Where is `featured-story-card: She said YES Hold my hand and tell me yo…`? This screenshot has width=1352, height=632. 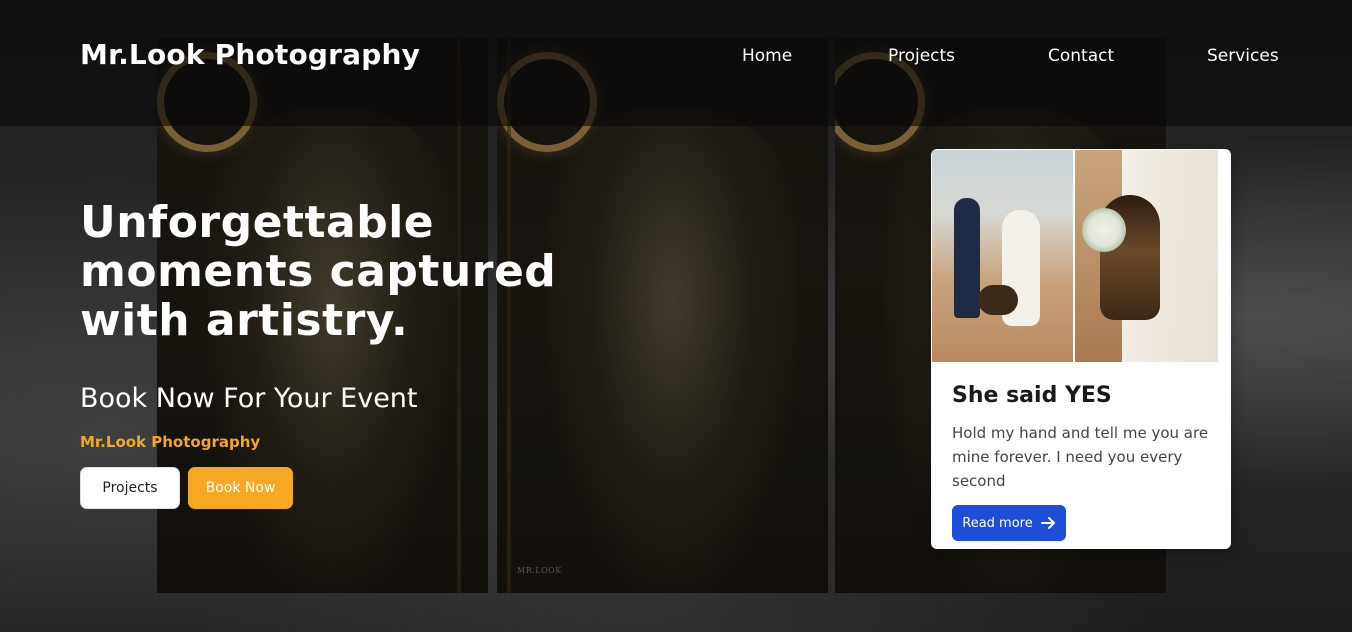
featured-story-card: She said YES Hold my hand and tell me yo… is located at coordinates (1081, 349).